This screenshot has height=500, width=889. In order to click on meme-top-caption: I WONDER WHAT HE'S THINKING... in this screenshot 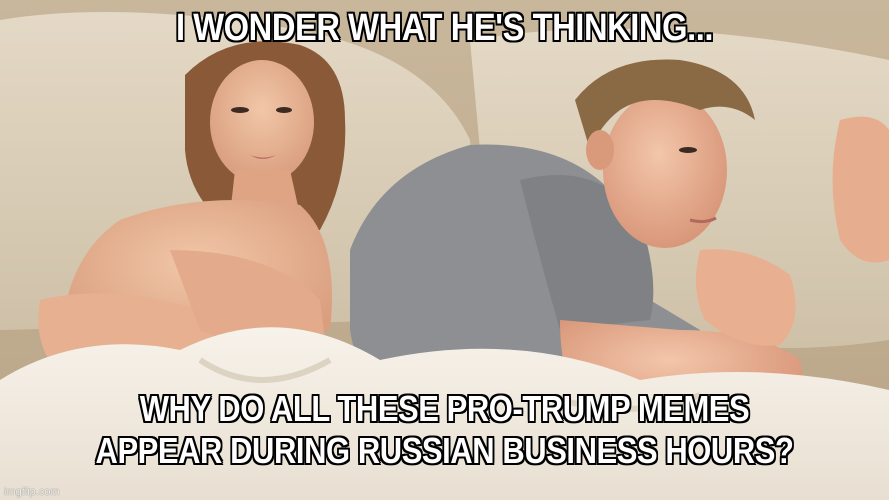, I will do `click(444, 28)`.